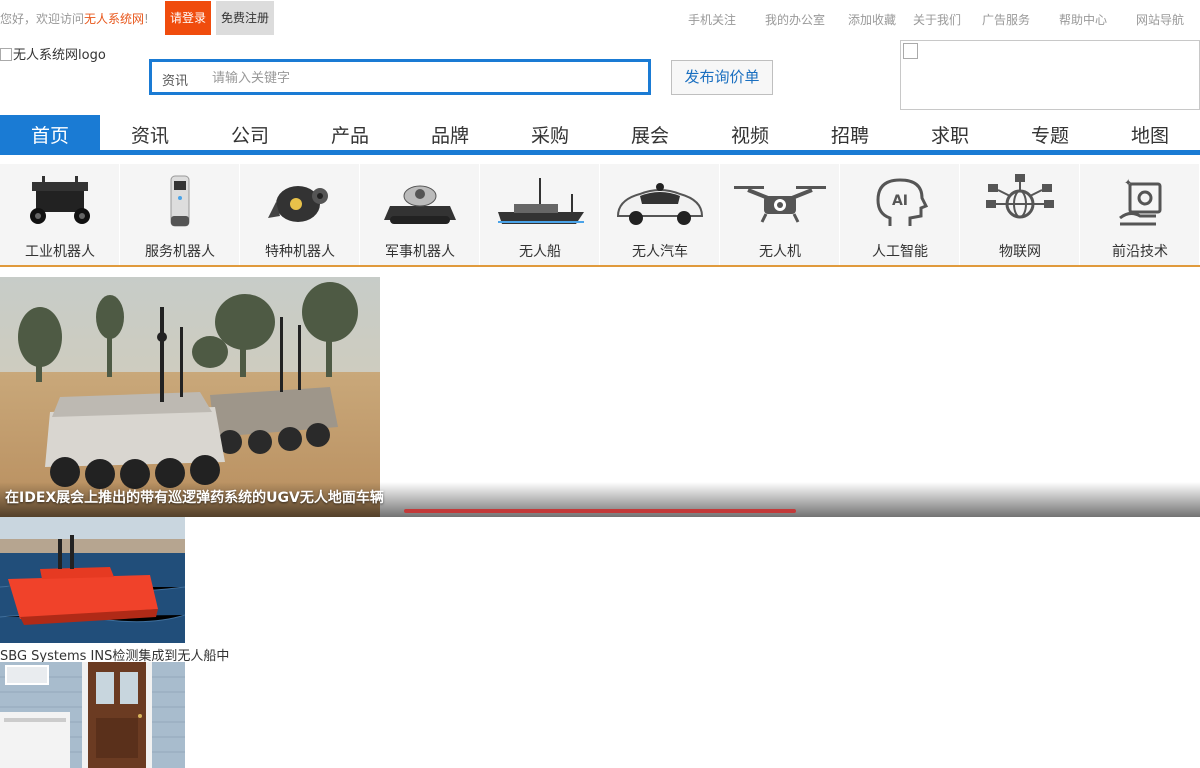 The image size is (1200, 768). What do you see at coordinates (150, 132) in the screenshot?
I see `nav-item-news: 资讯` at bounding box center [150, 132].